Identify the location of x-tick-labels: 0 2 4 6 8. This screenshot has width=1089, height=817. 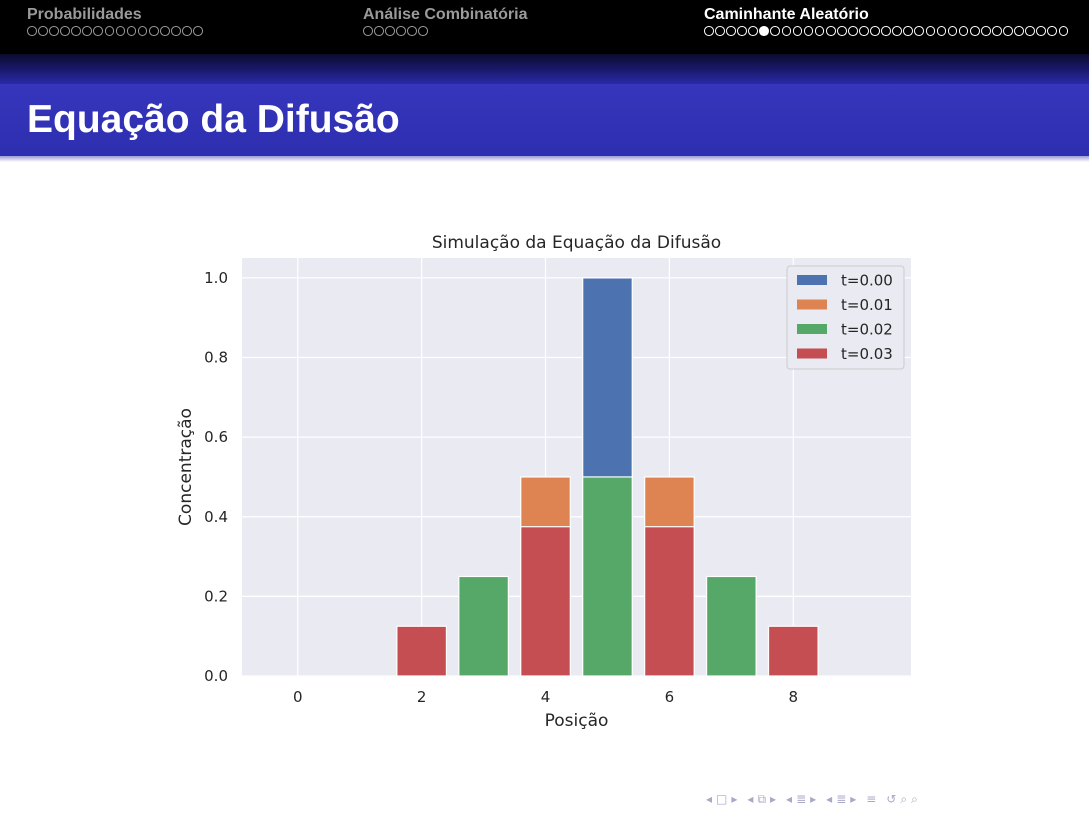
(545, 697).